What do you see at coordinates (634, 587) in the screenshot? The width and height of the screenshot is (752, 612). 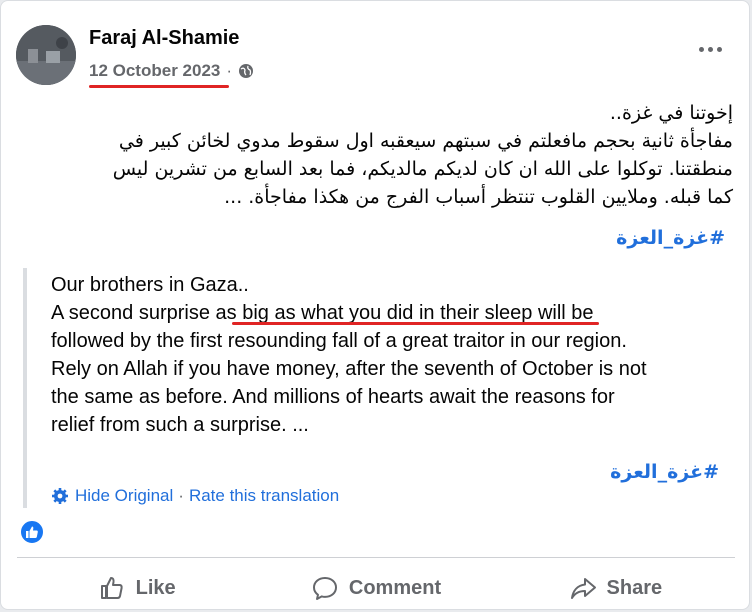 I see `share-label: Share` at bounding box center [634, 587].